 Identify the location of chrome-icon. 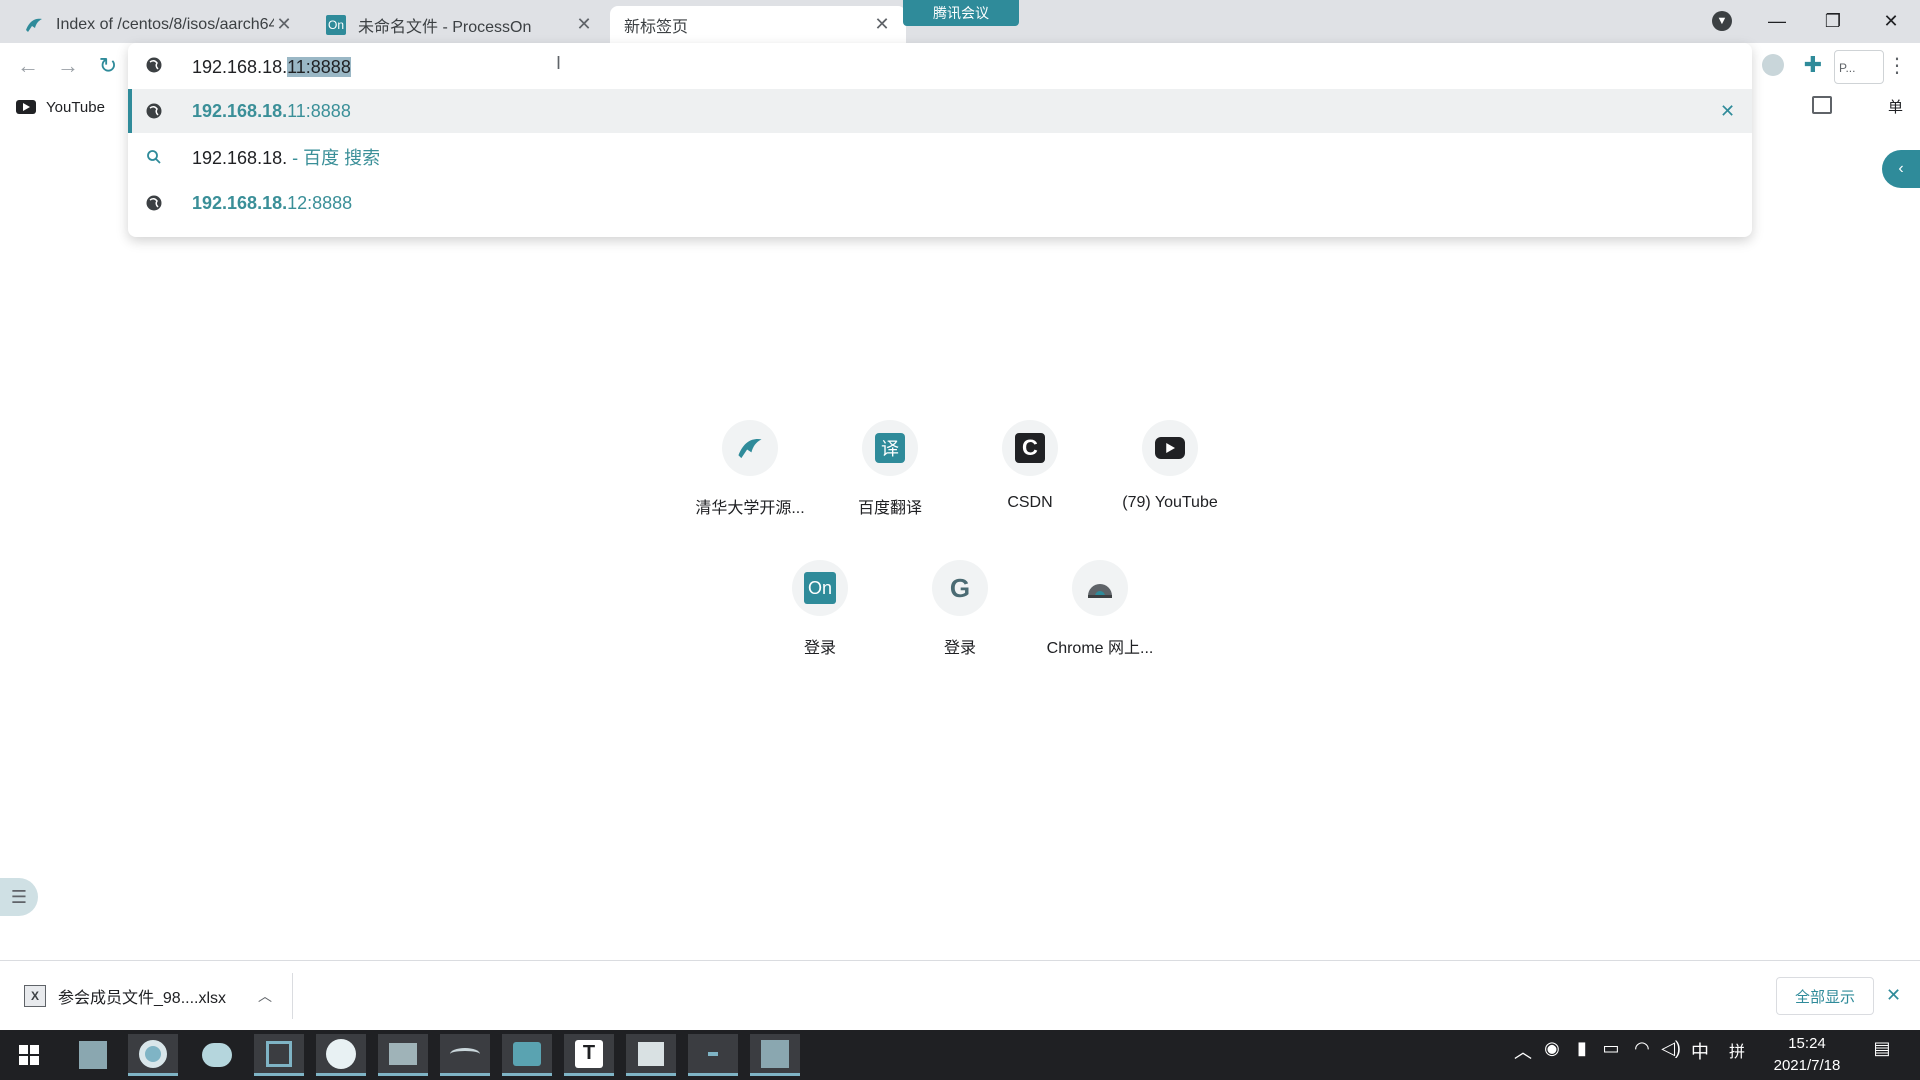
(153, 1055).